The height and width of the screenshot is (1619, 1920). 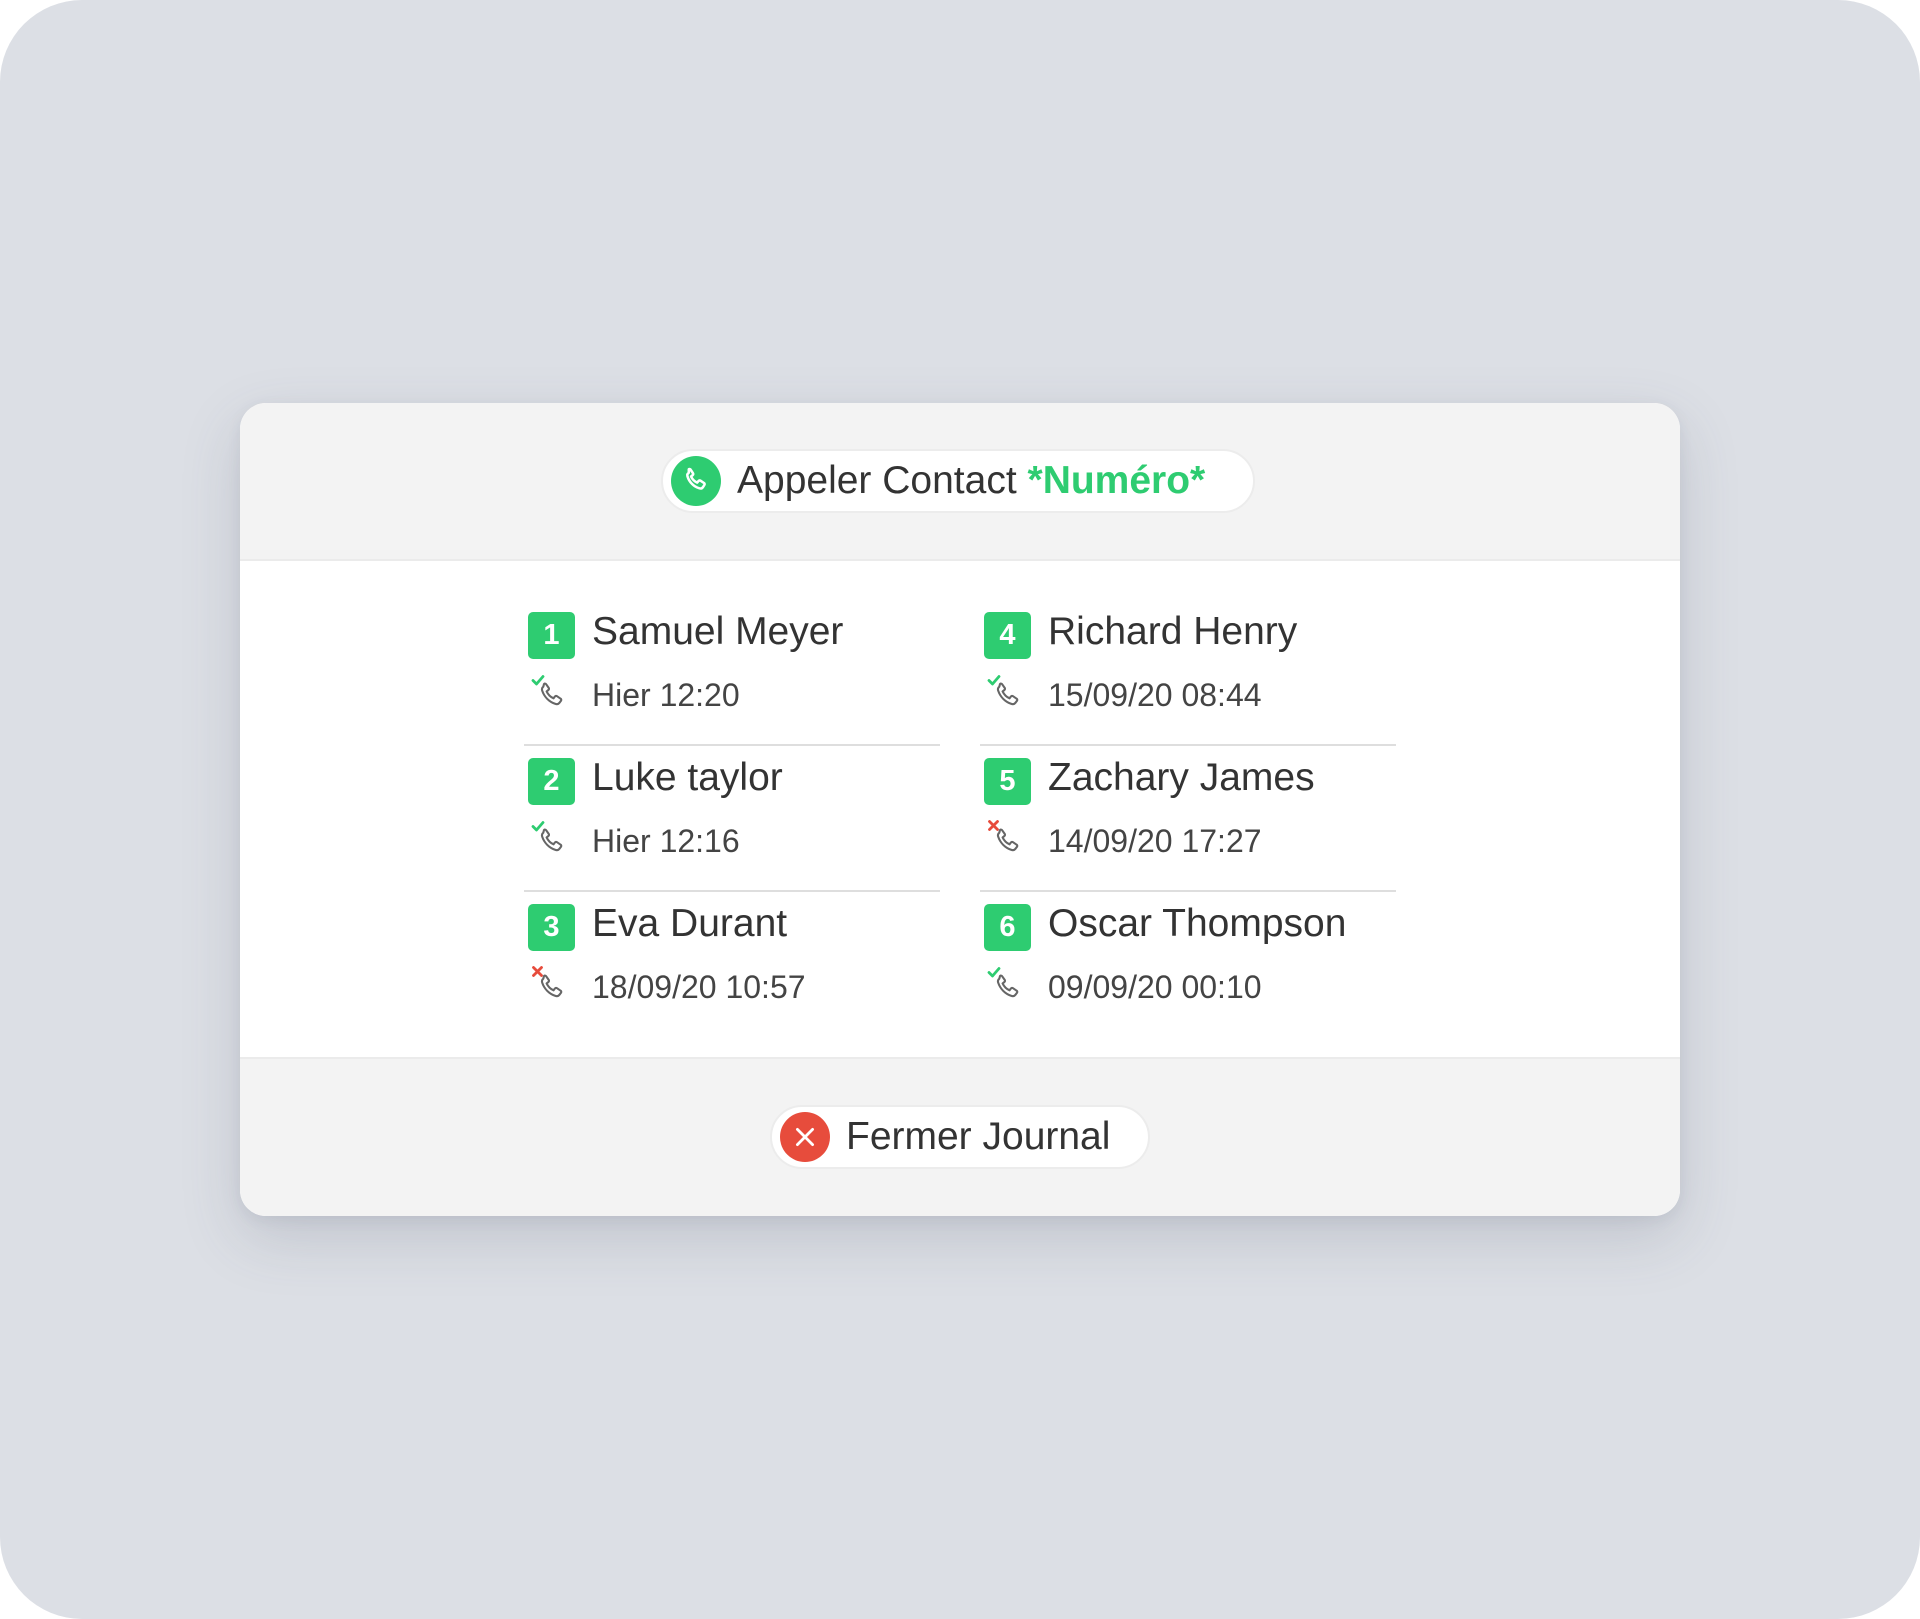 What do you see at coordinates (1188, 673) in the screenshot?
I see `call-log-entry: 4 Richard Henry 15/09/20 08:44` at bounding box center [1188, 673].